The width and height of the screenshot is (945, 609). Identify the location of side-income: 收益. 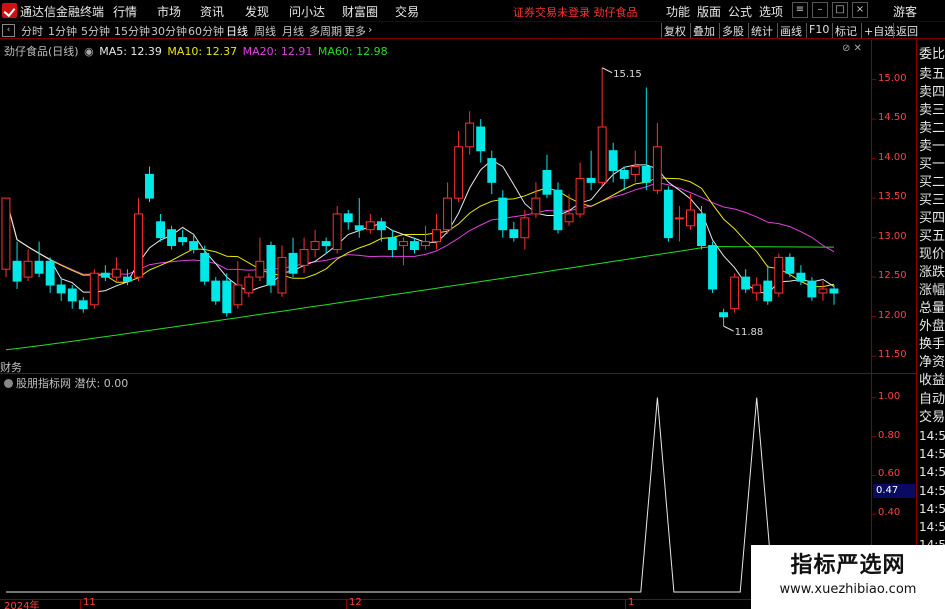
(932, 378).